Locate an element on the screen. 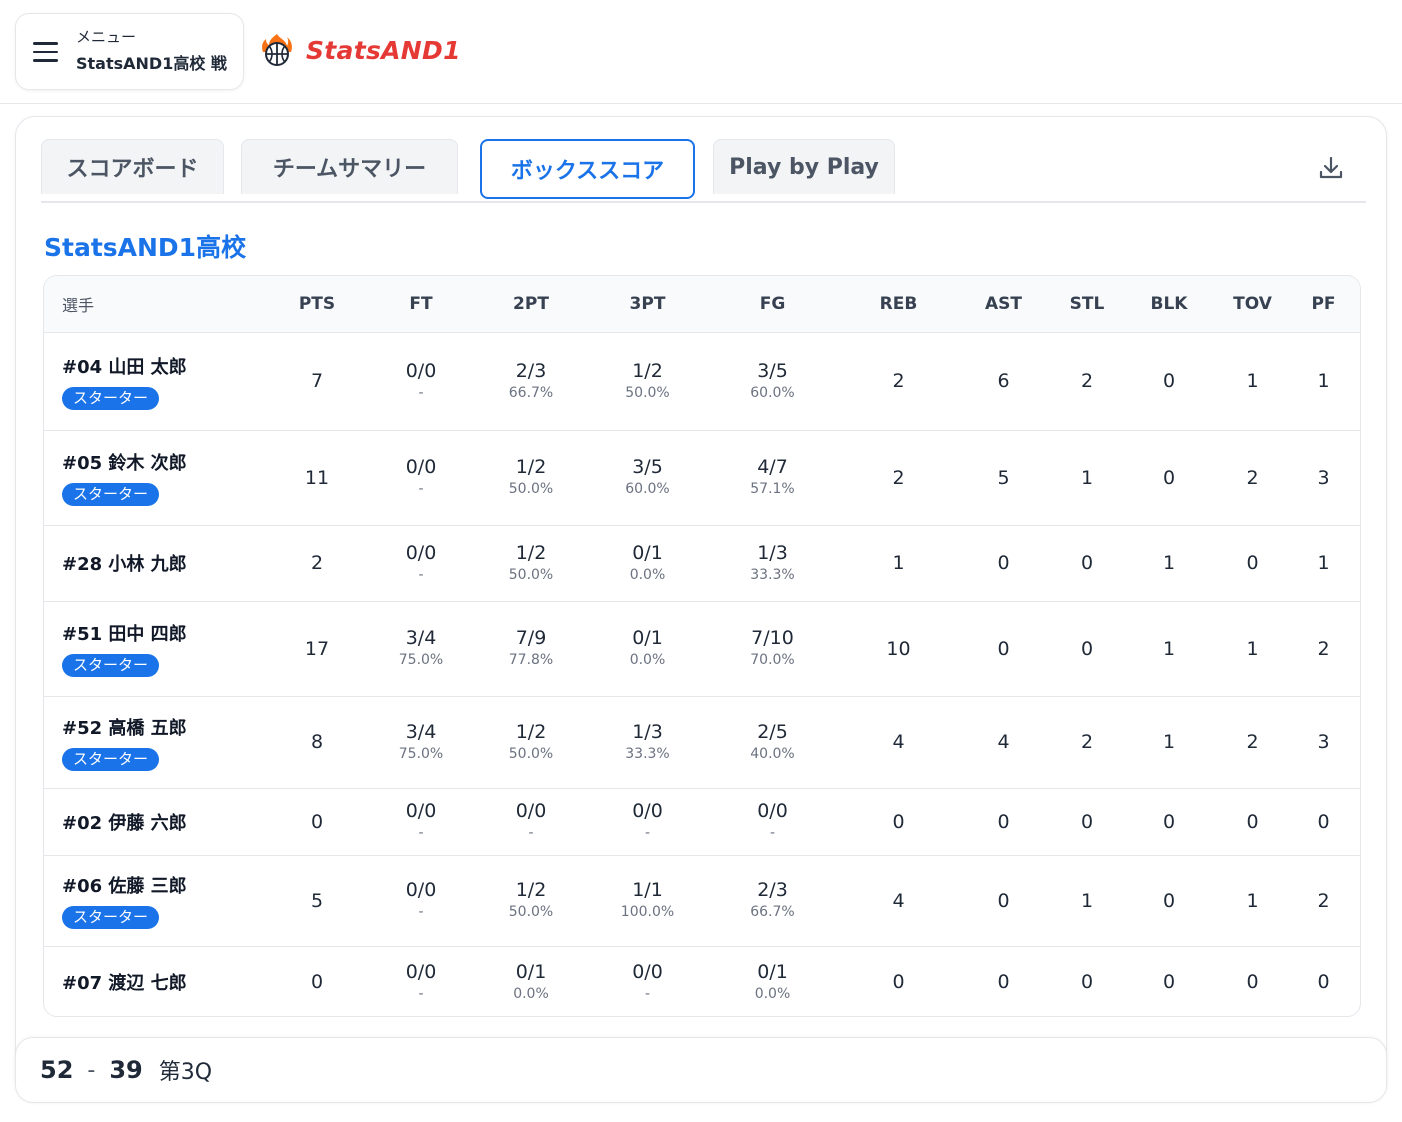 This screenshot has width=1402, height=1122. stl-cell: 2 is located at coordinates (1087, 742).